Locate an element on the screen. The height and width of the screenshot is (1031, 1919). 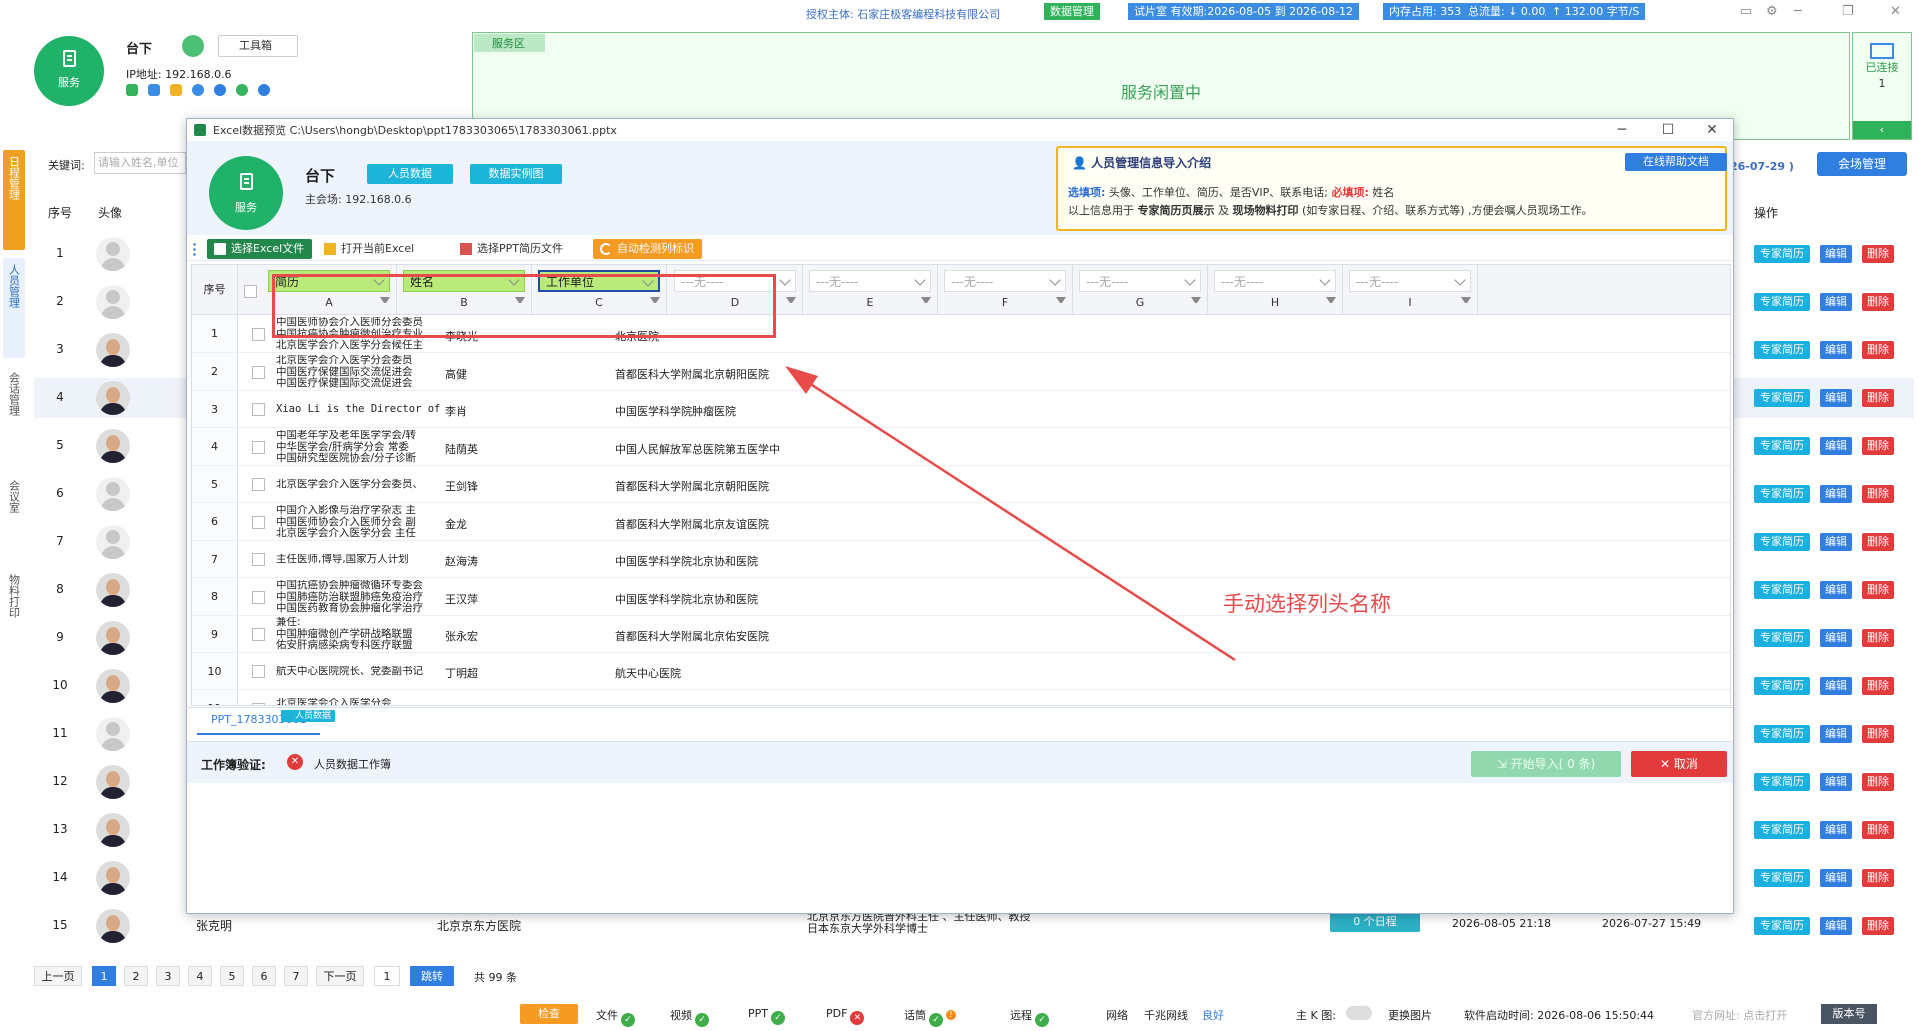
k-mode-toggle is located at coordinates (1359, 1013).